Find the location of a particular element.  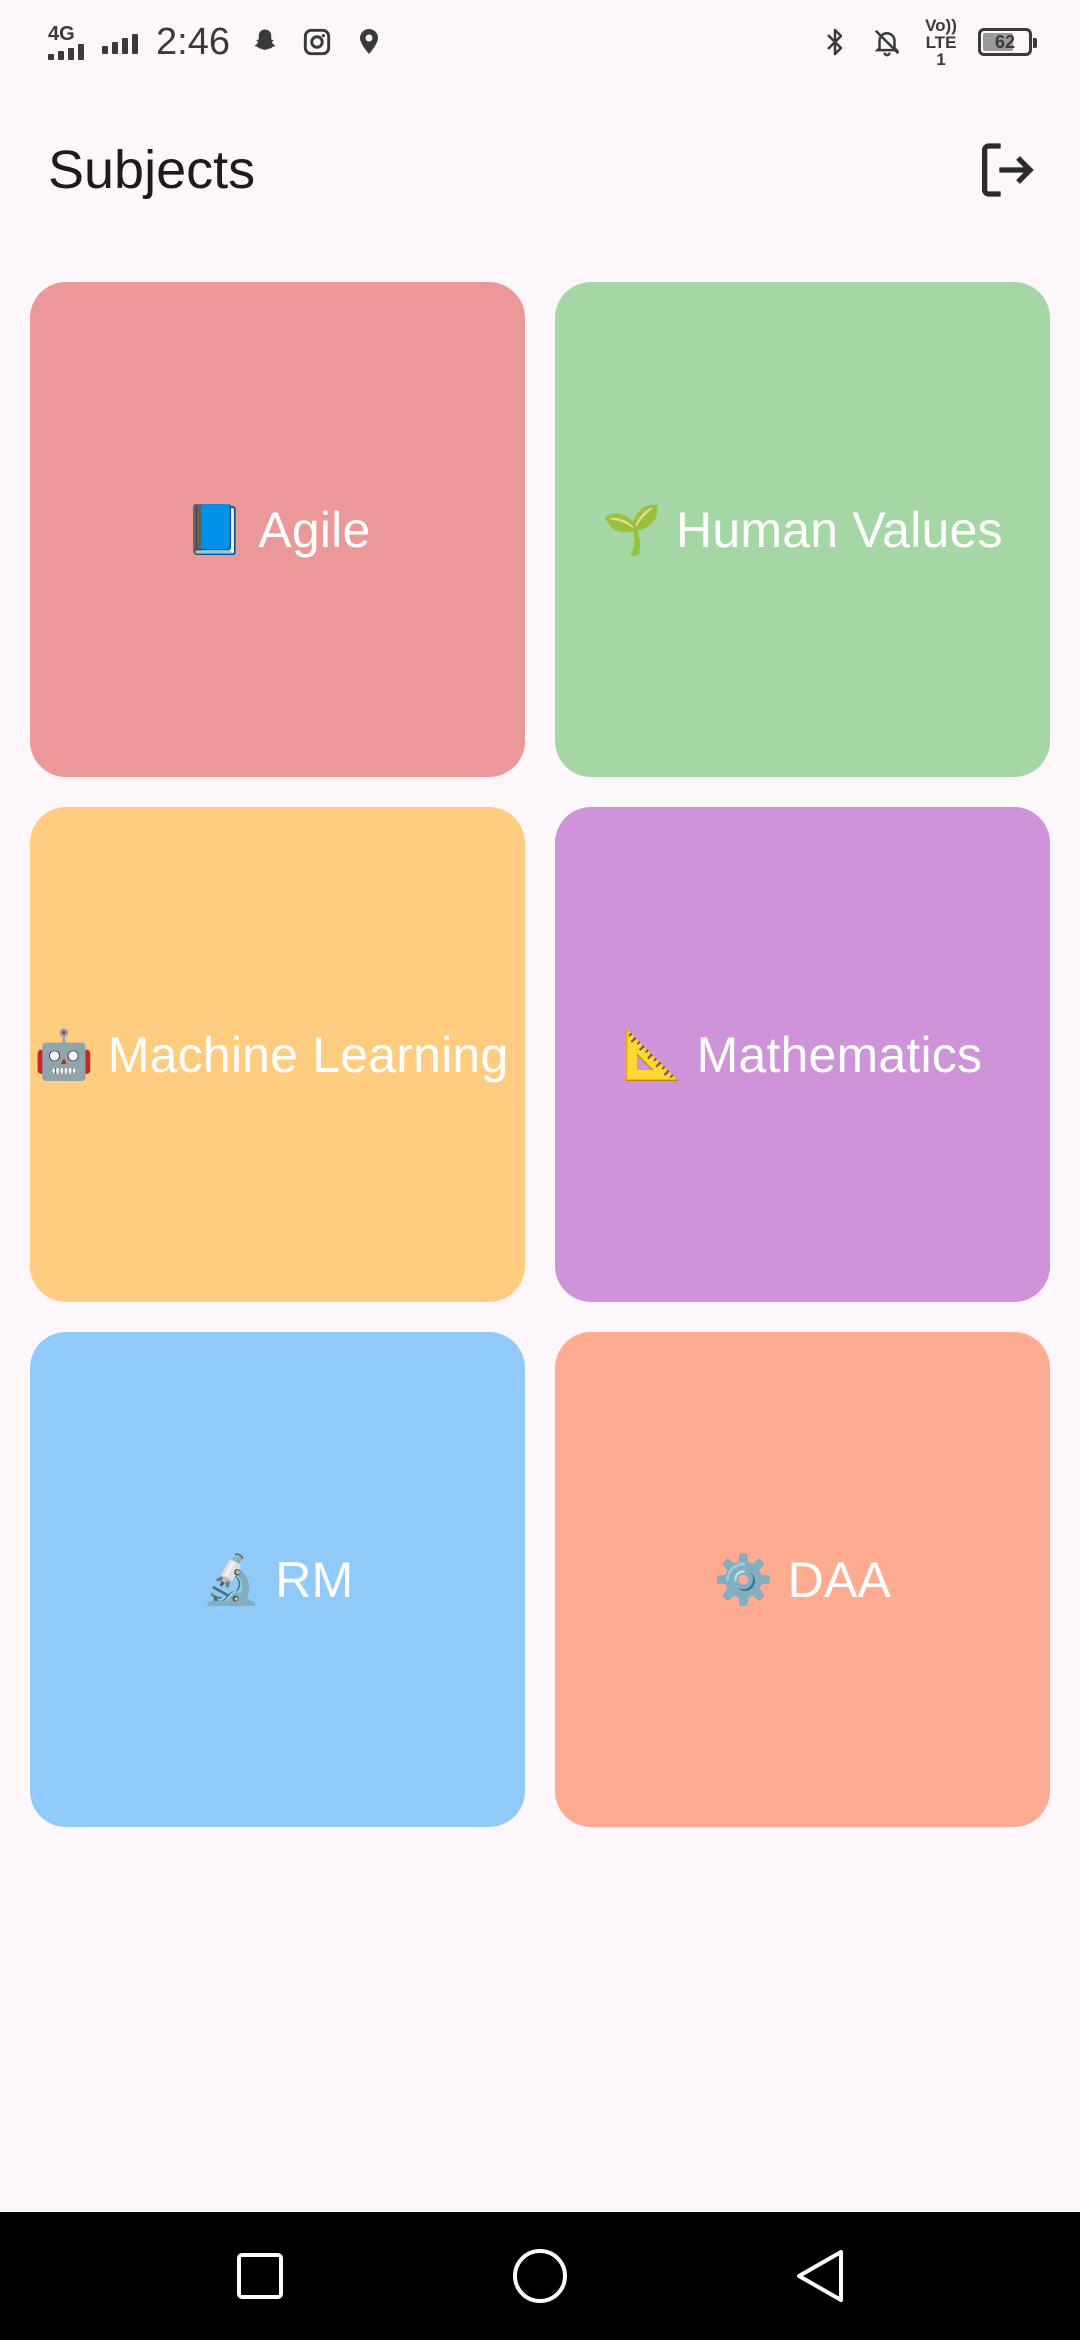

volte-icon: Vo)) LTE1 is located at coordinates (941, 42).